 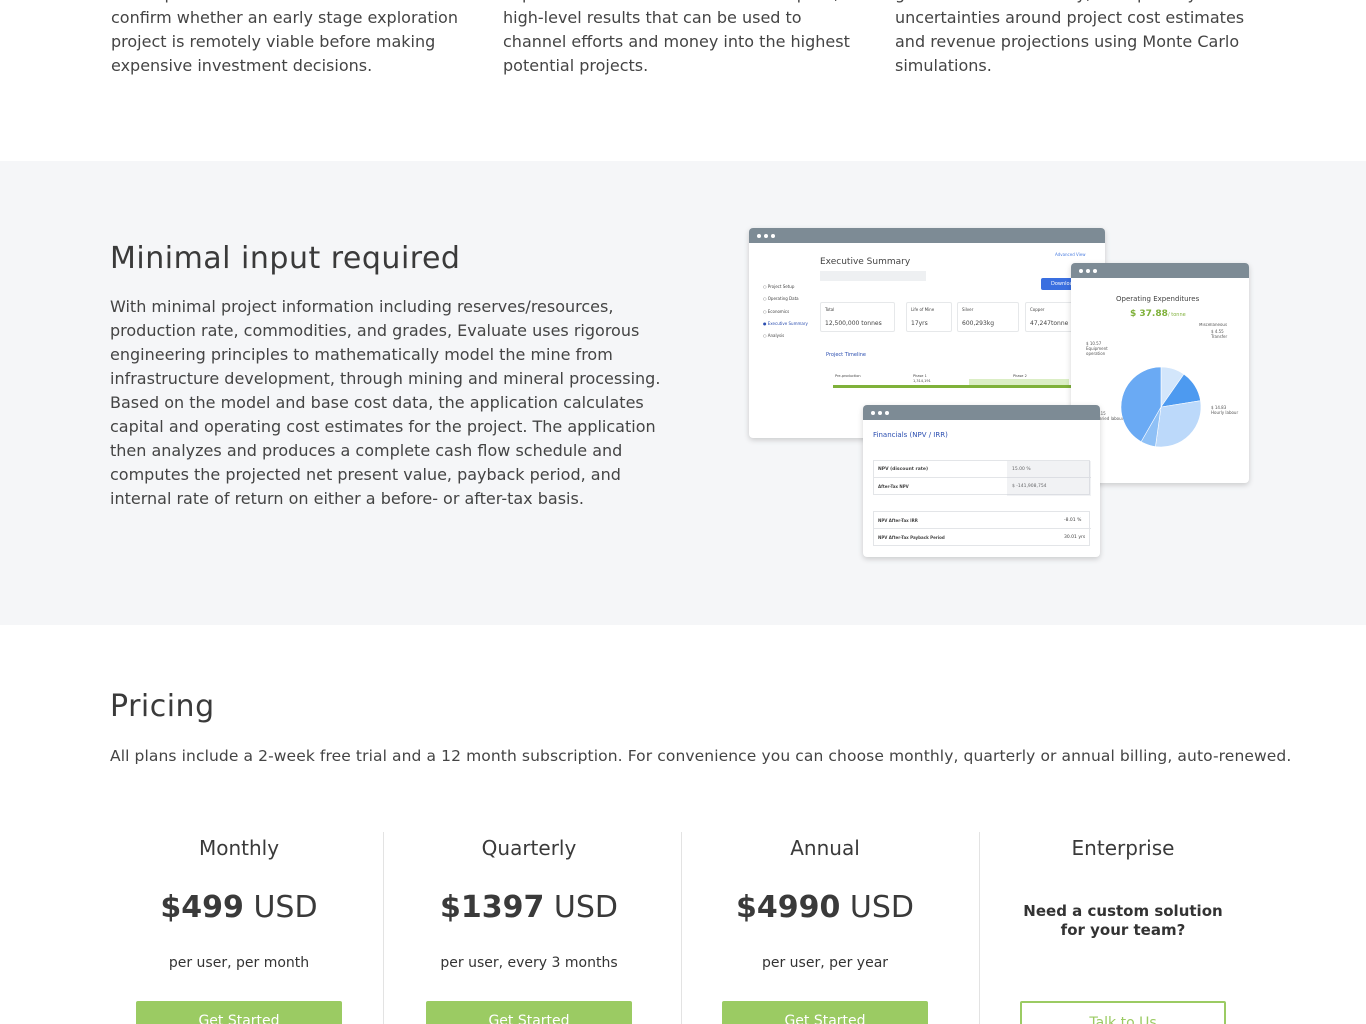 I want to click on mock-nav-item: ○ Project Setup, so click(x=779, y=286).